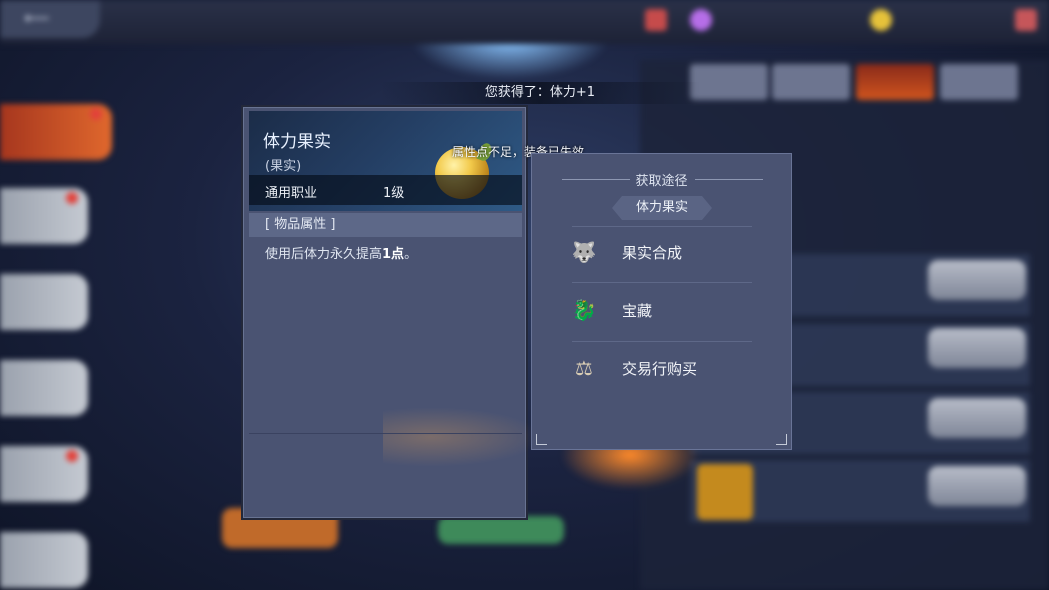 This screenshot has width=1049, height=590. I want to click on description-value: 1点, so click(393, 254).